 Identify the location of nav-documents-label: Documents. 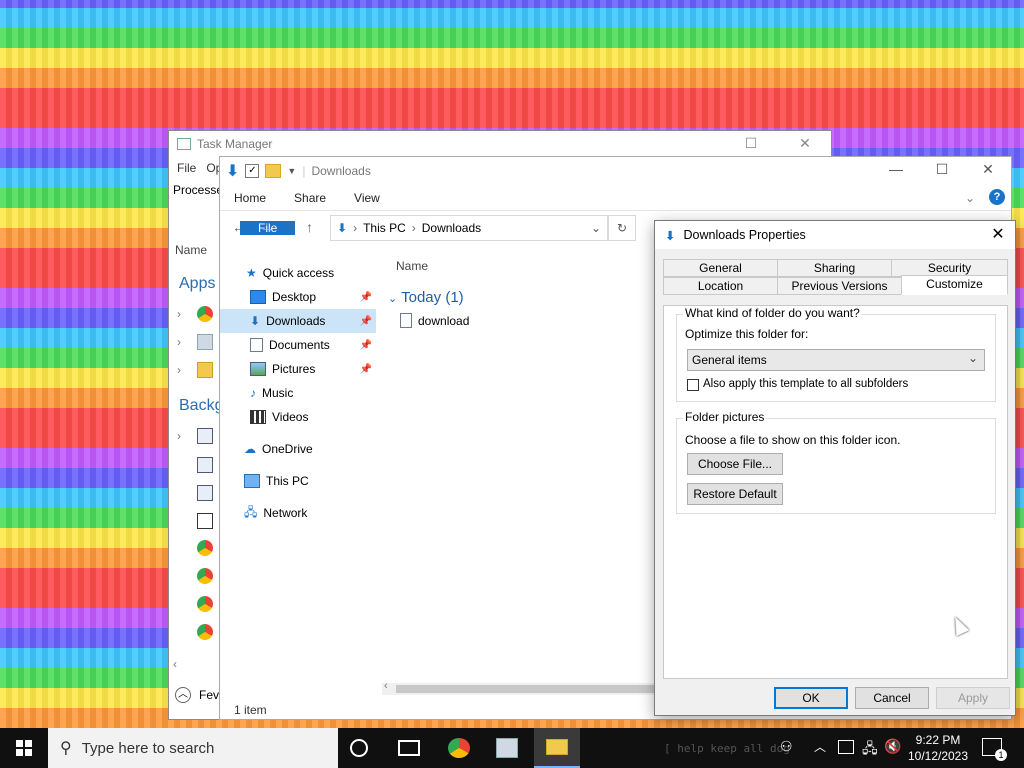
(299, 345).